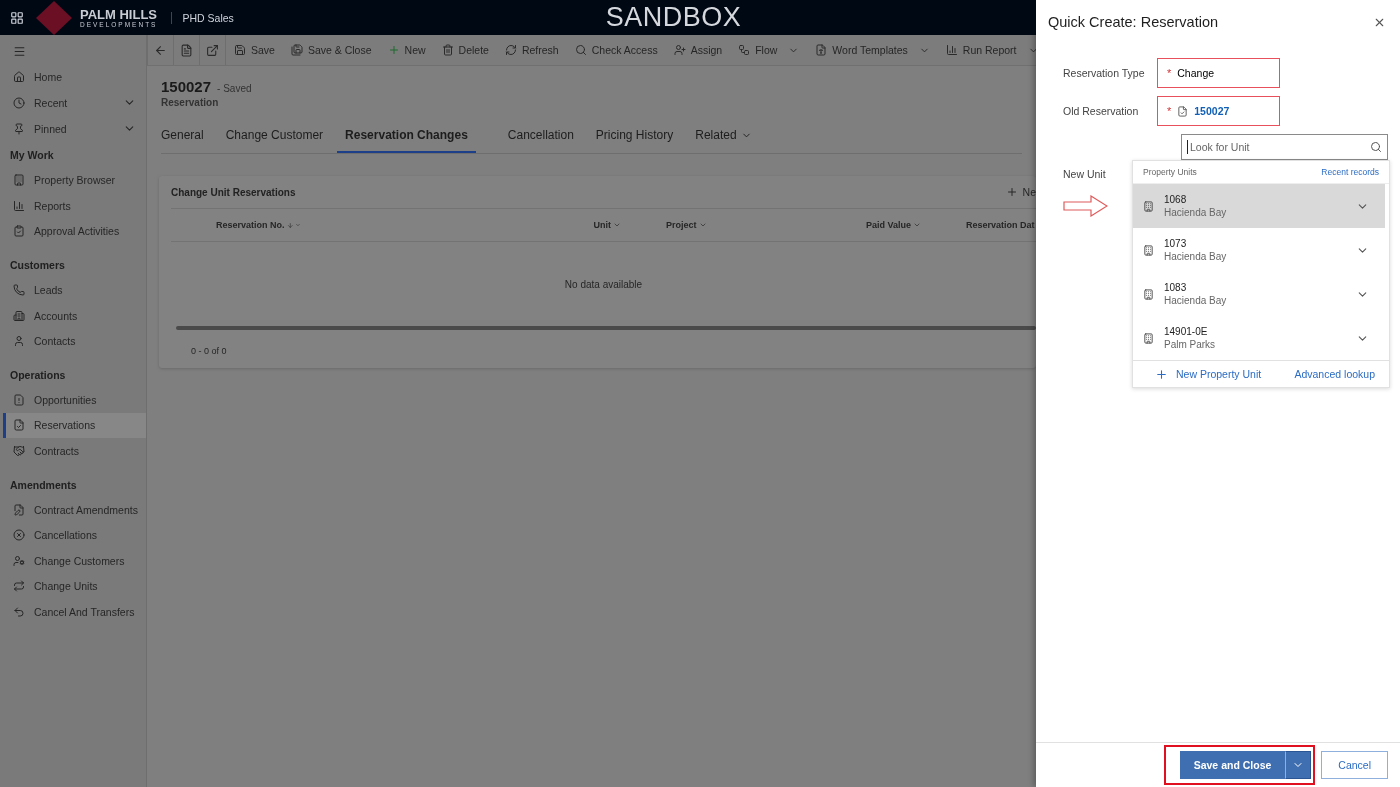  Describe the element at coordinates (616, 50) in the screenshot. I see `toolbar-button: Check Access` at that location.